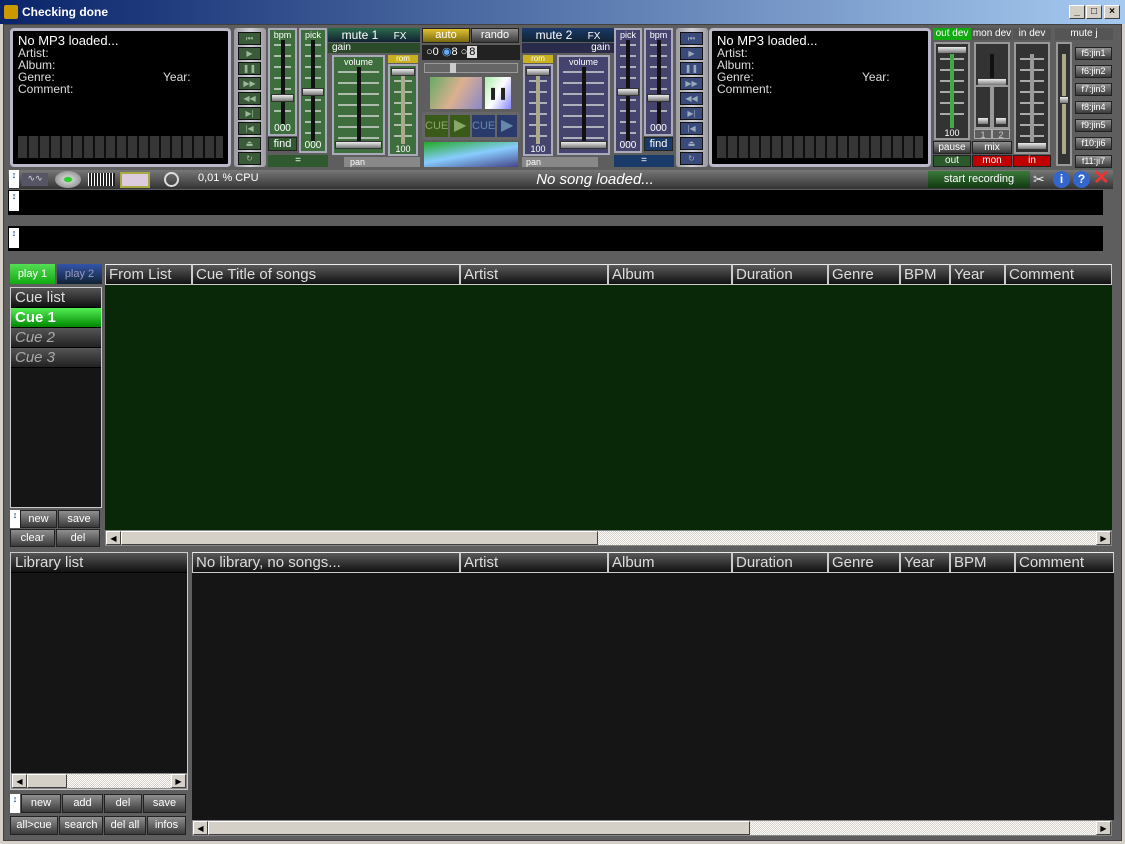 This screenshot has width=1125, height=844. I want to click on deck1-eject-button: ⏏, so click(249, 143).